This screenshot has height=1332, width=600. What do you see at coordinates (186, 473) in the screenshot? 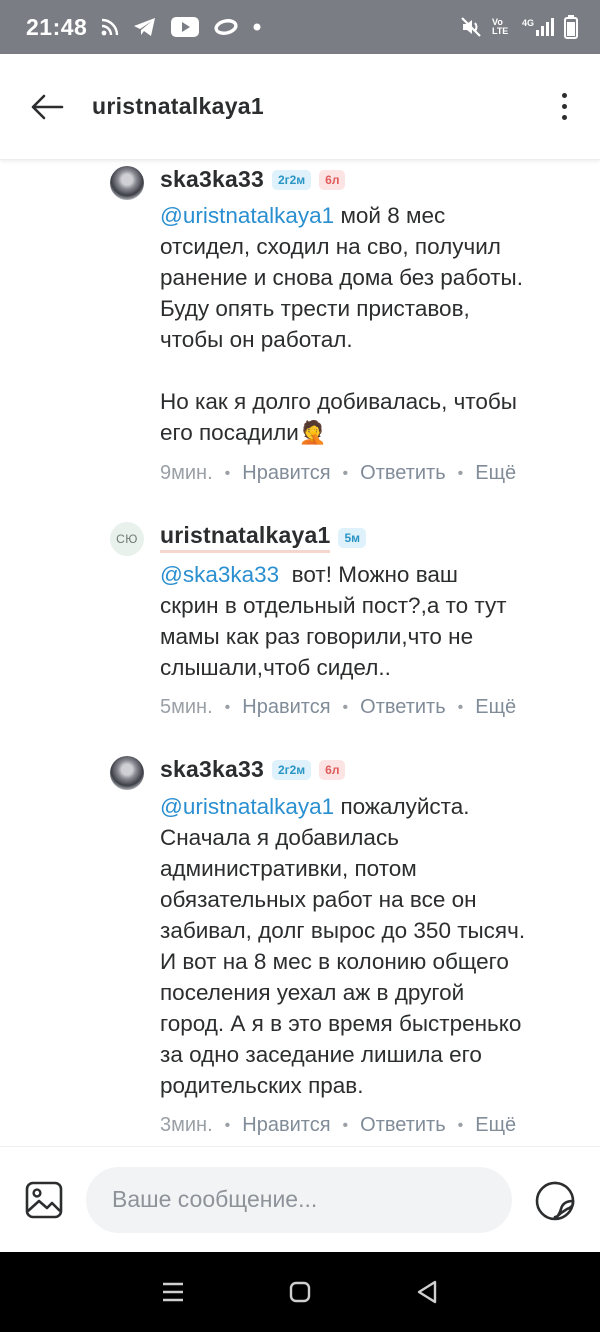
I see `comment-time: 9мин.` at bounding box center [186, 473].